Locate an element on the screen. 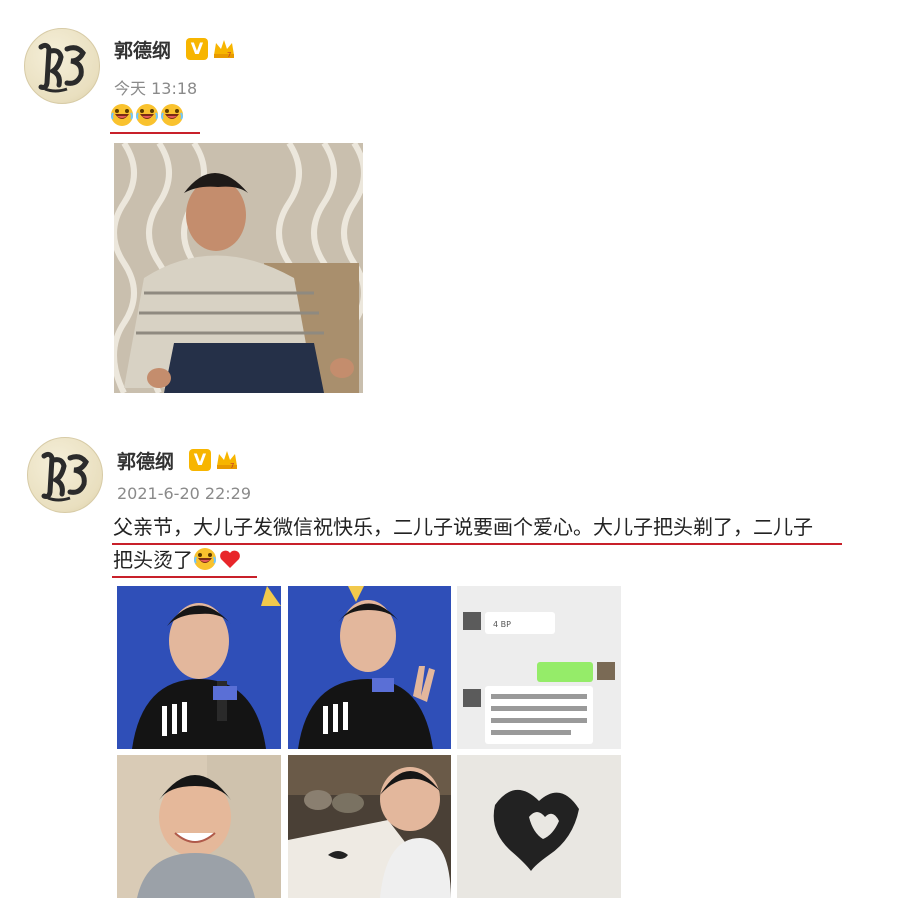 The image size is (900, 898). post-photo-boy-painting is located at coordinates (369, 826).